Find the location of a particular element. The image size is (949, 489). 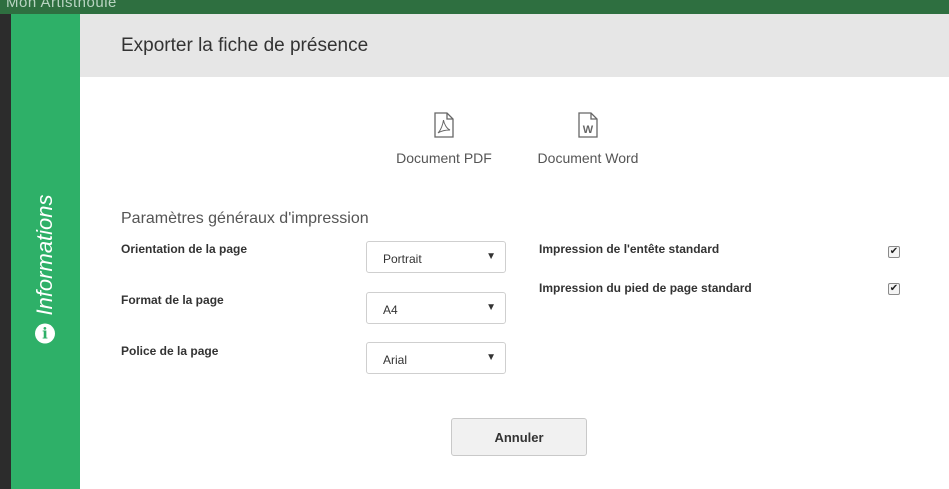

cancel-button: Annuler is located at coordinates (519, 437).